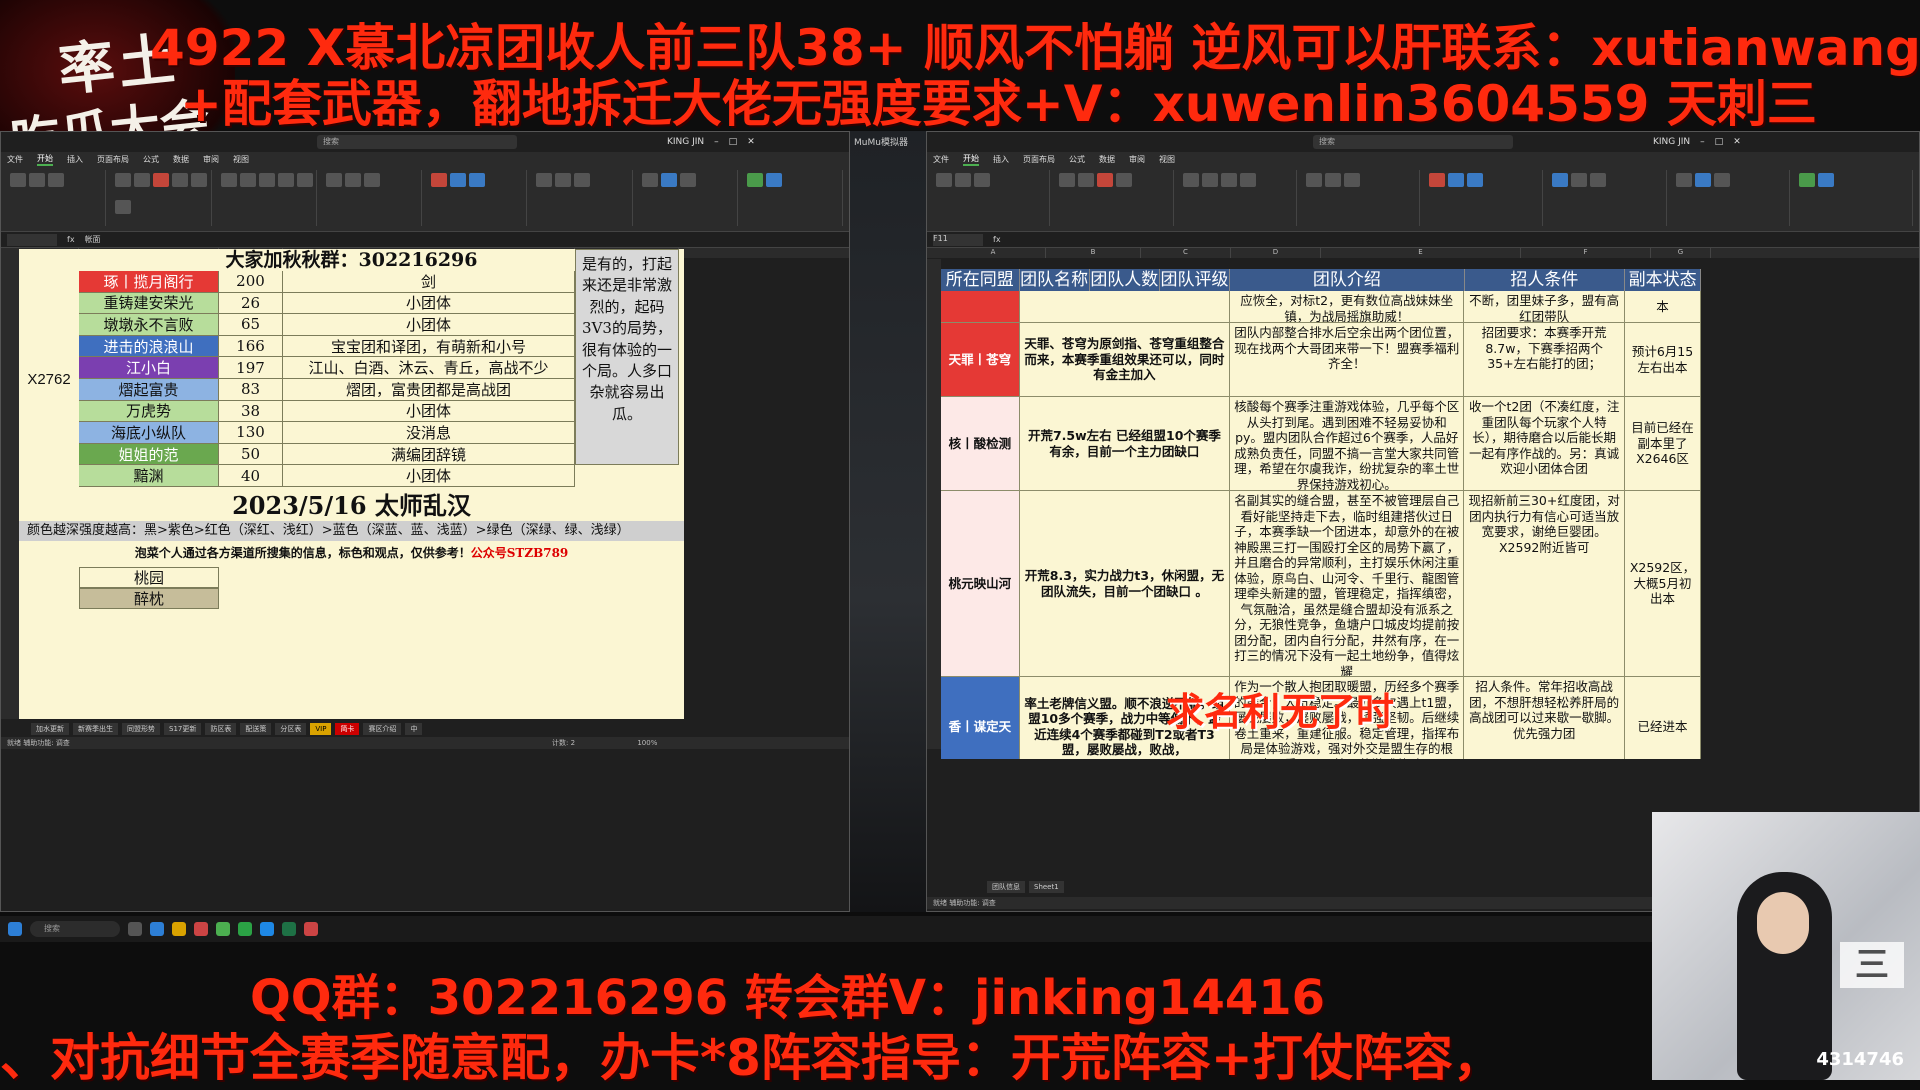 The height and width of the screenshot is (1090, 1920). What do you see at coordinates (1195, 280) in the screenshot?
I see `column-header: 团队评级` at bounding box center [1195, 280].